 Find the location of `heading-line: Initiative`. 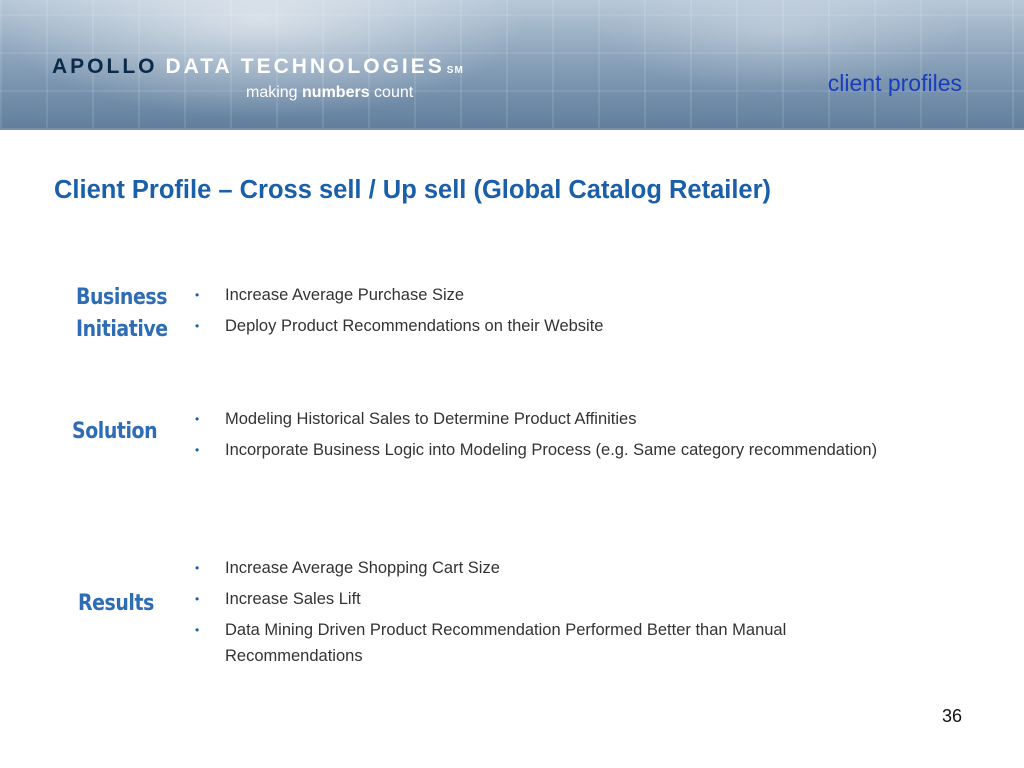

heading-line: Initiative is located at coordinates (122, 329).